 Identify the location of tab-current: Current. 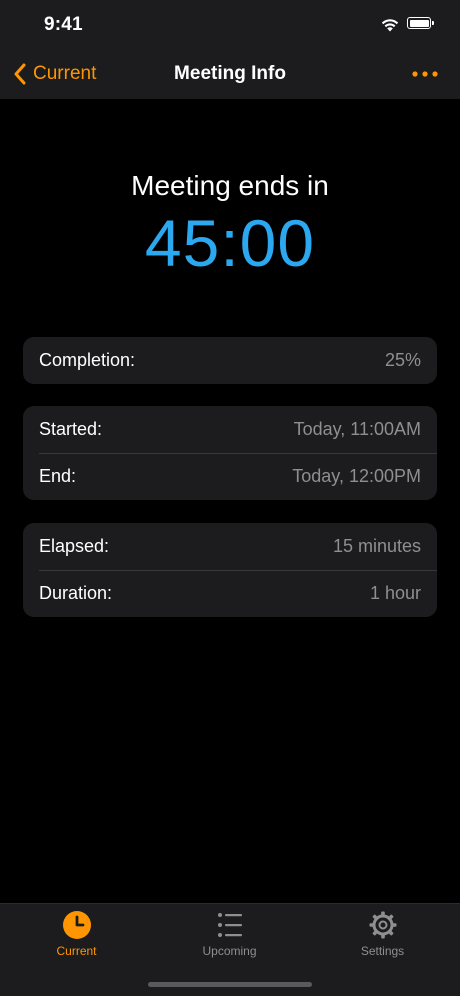
(76, 938).